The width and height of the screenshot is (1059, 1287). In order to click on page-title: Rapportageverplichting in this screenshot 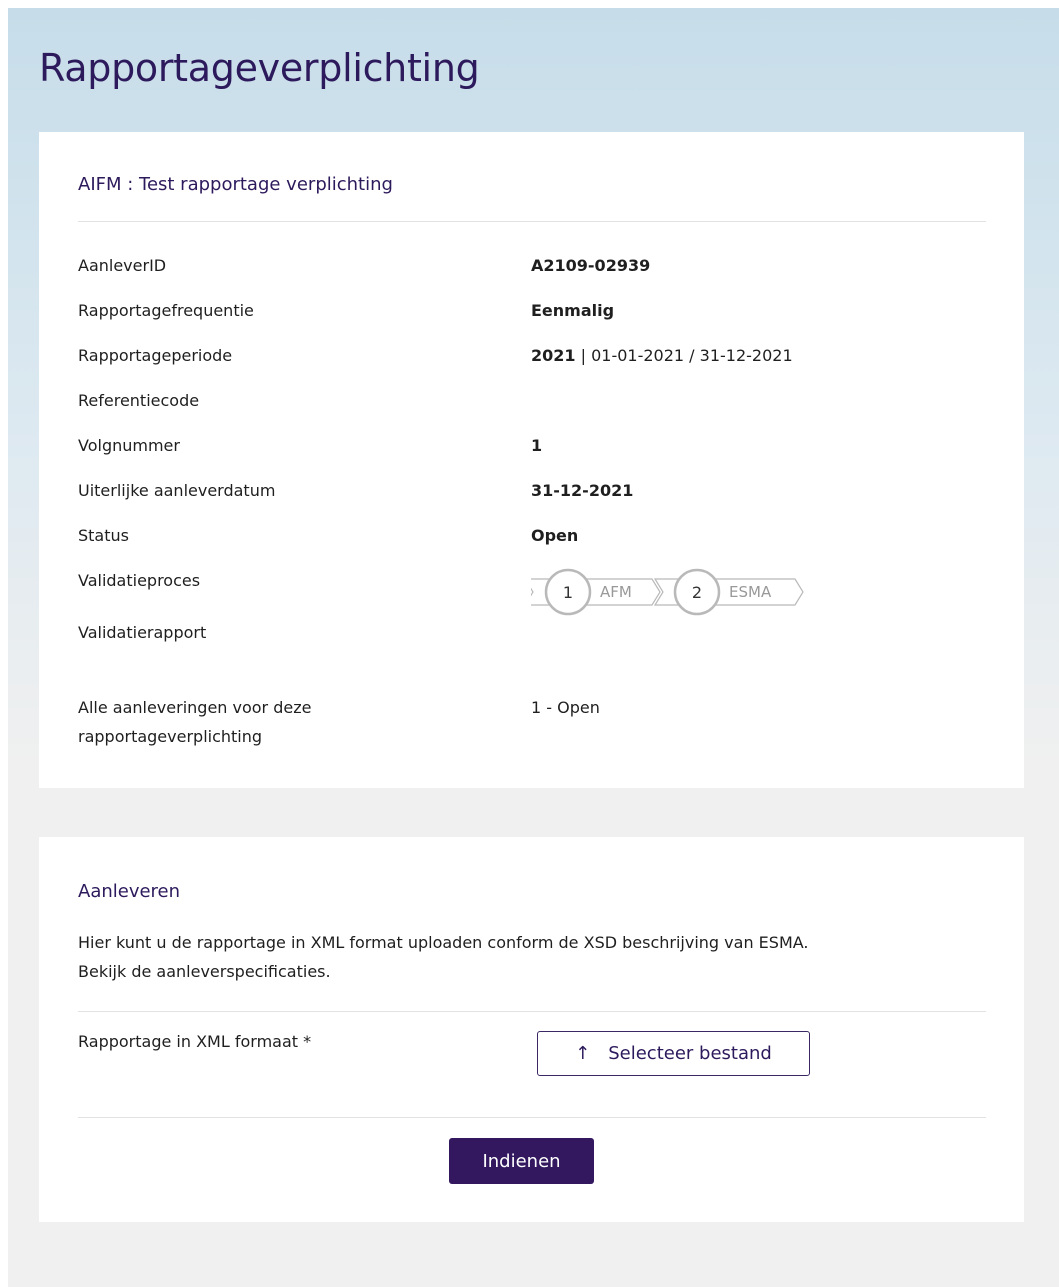, I will do `click(259, 68)`.